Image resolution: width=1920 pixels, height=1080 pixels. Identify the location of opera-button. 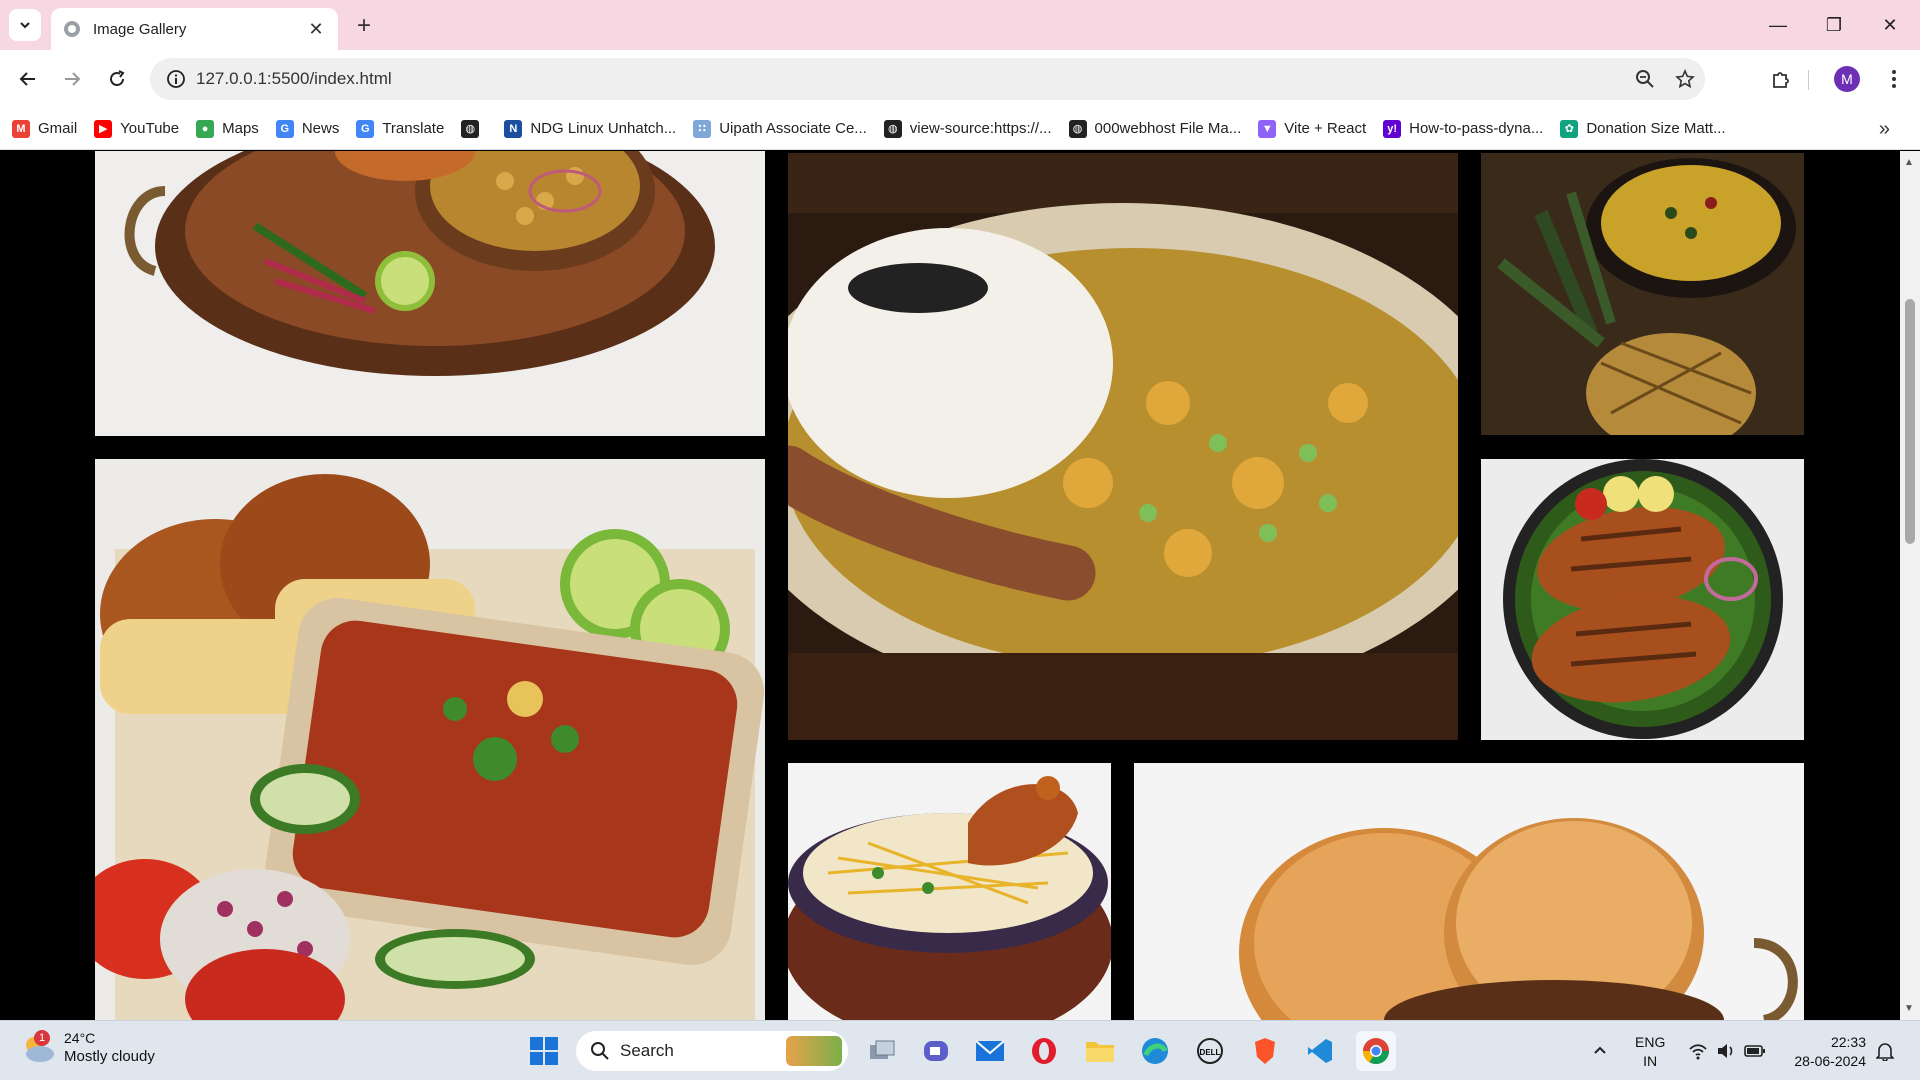
(1044, 1051).